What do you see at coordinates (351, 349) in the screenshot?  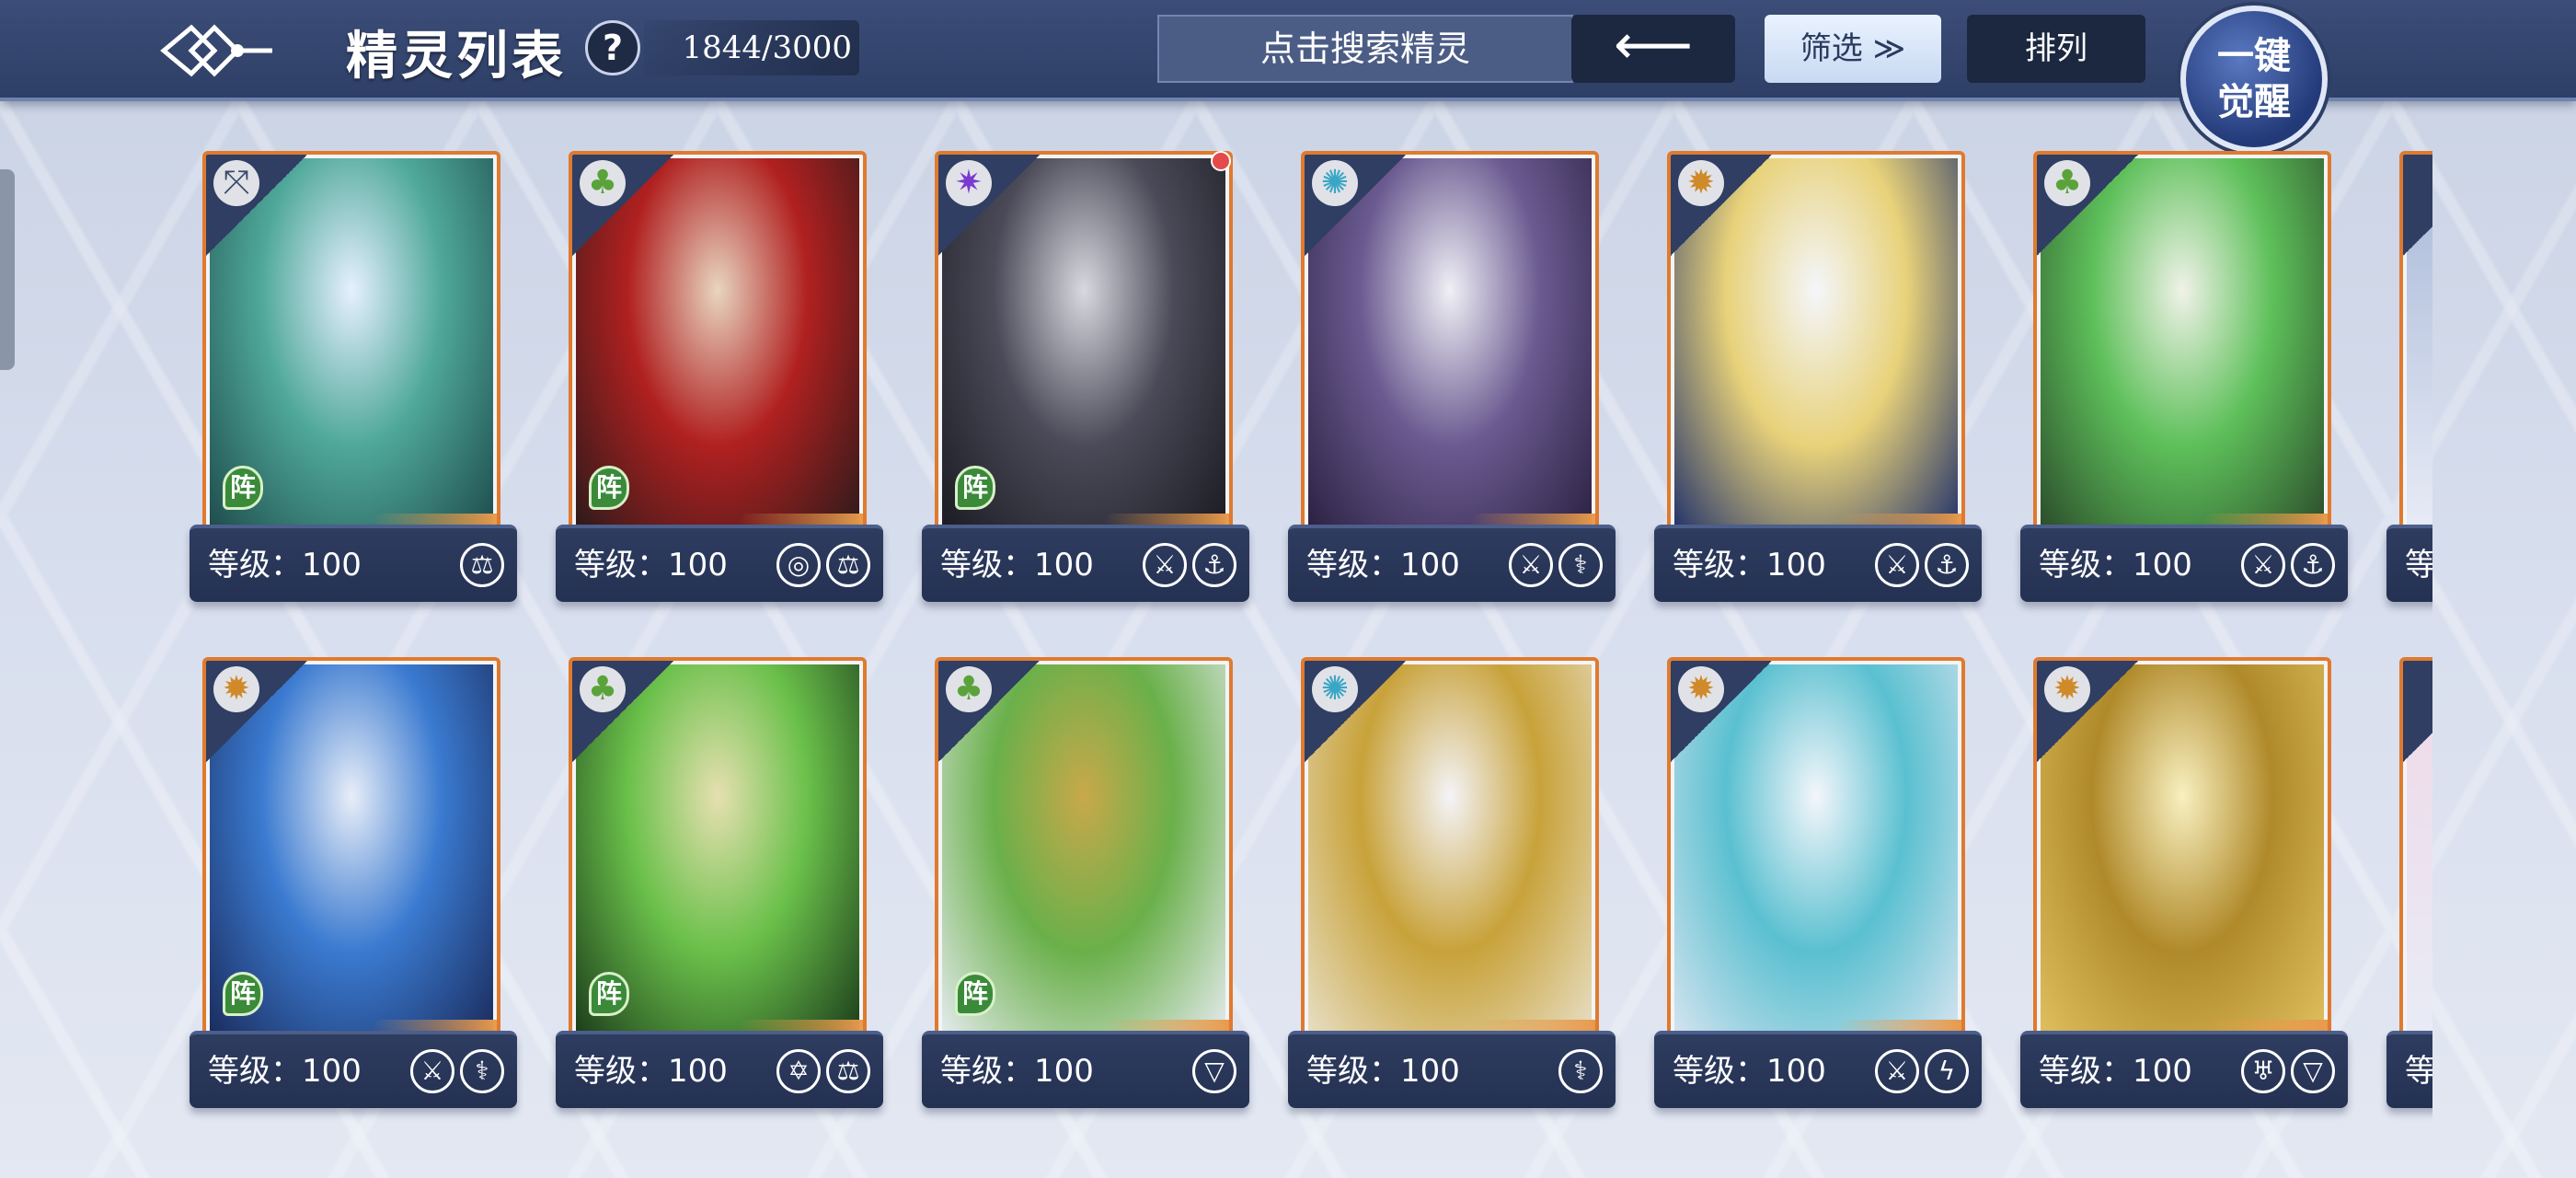 I see `card-portrait-frame: ⤧ 阵` at bounding box center [351, 349].